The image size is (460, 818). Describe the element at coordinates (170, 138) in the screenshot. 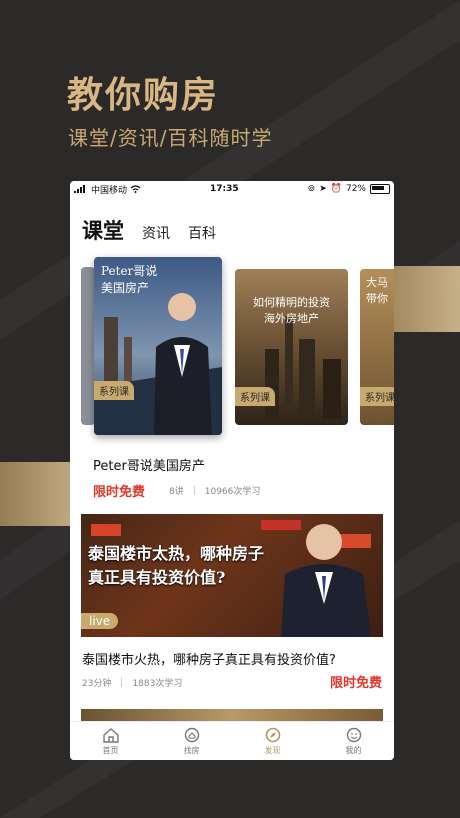

I see `hero-subtitle: 课堂/资讯/百科随时学` at that location.